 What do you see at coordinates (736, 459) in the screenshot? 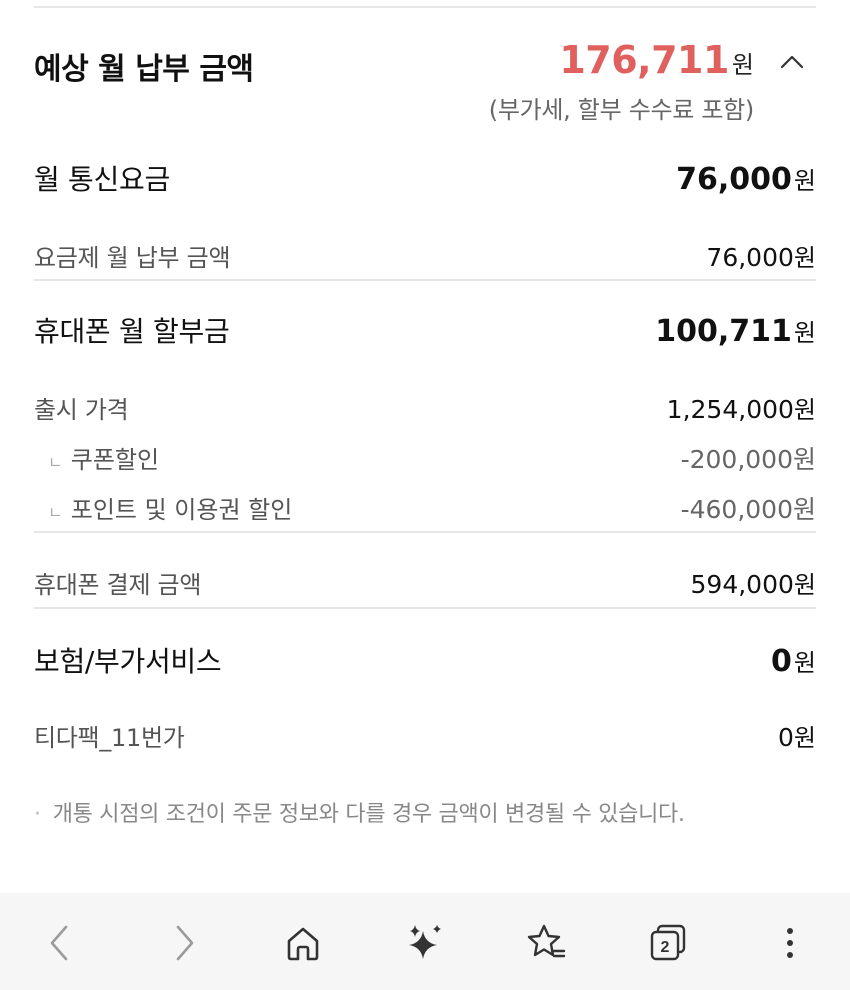
I see `coupon-discount-amount: -200,000` at bounding box center [736, 459].